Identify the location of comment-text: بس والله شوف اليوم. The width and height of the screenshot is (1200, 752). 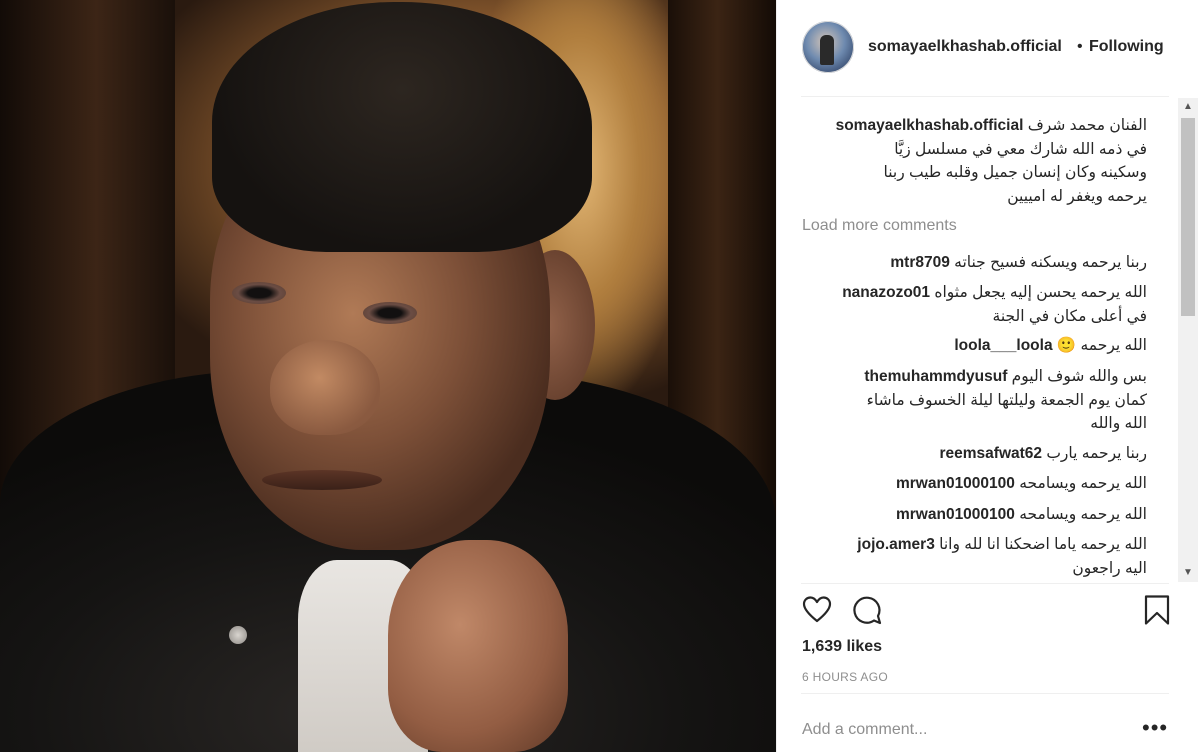
(1079, 376).